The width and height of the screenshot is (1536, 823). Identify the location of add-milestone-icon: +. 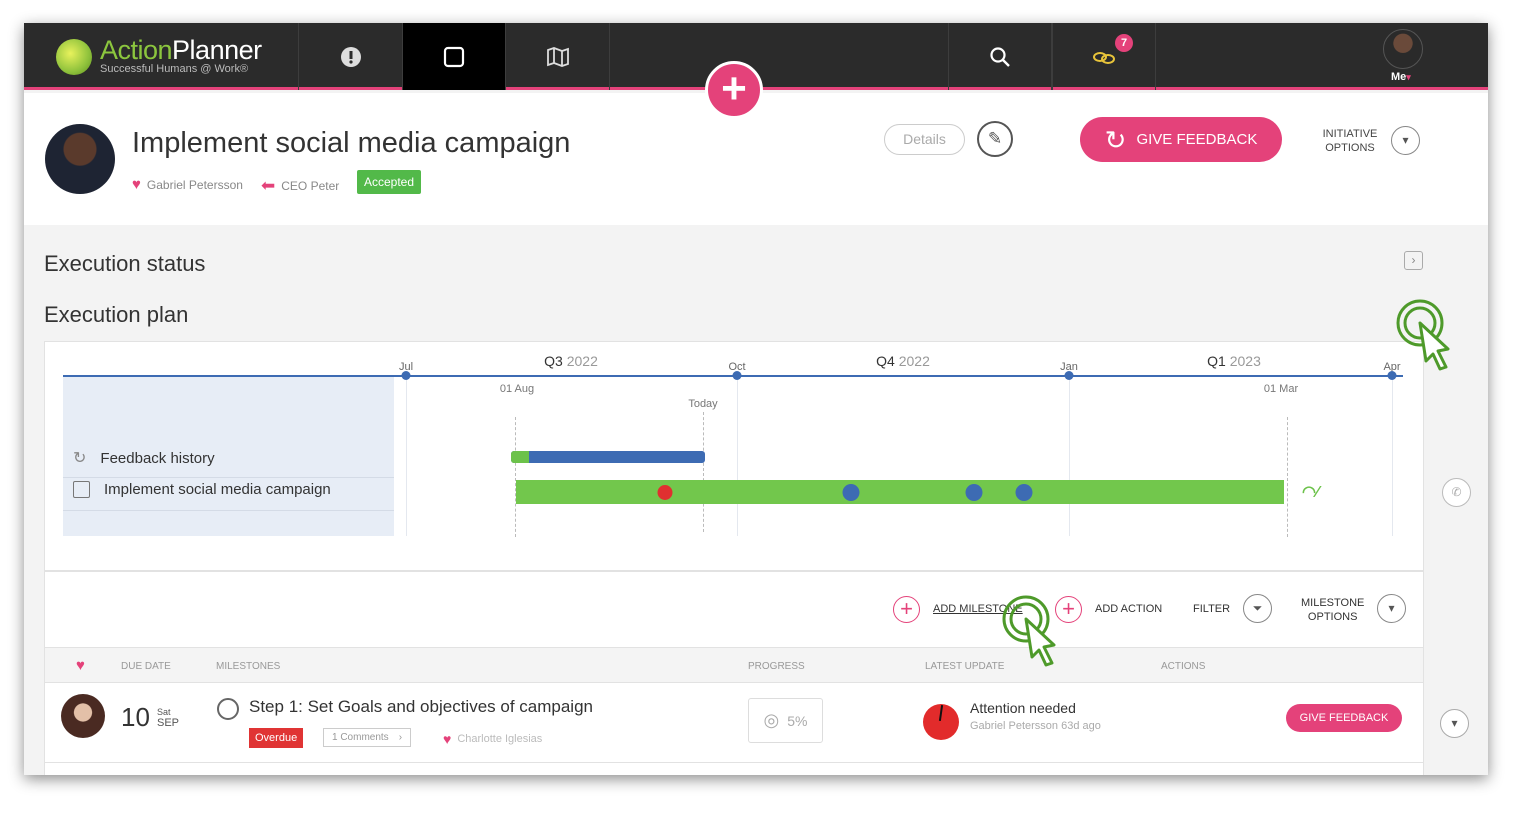
(906, 609).